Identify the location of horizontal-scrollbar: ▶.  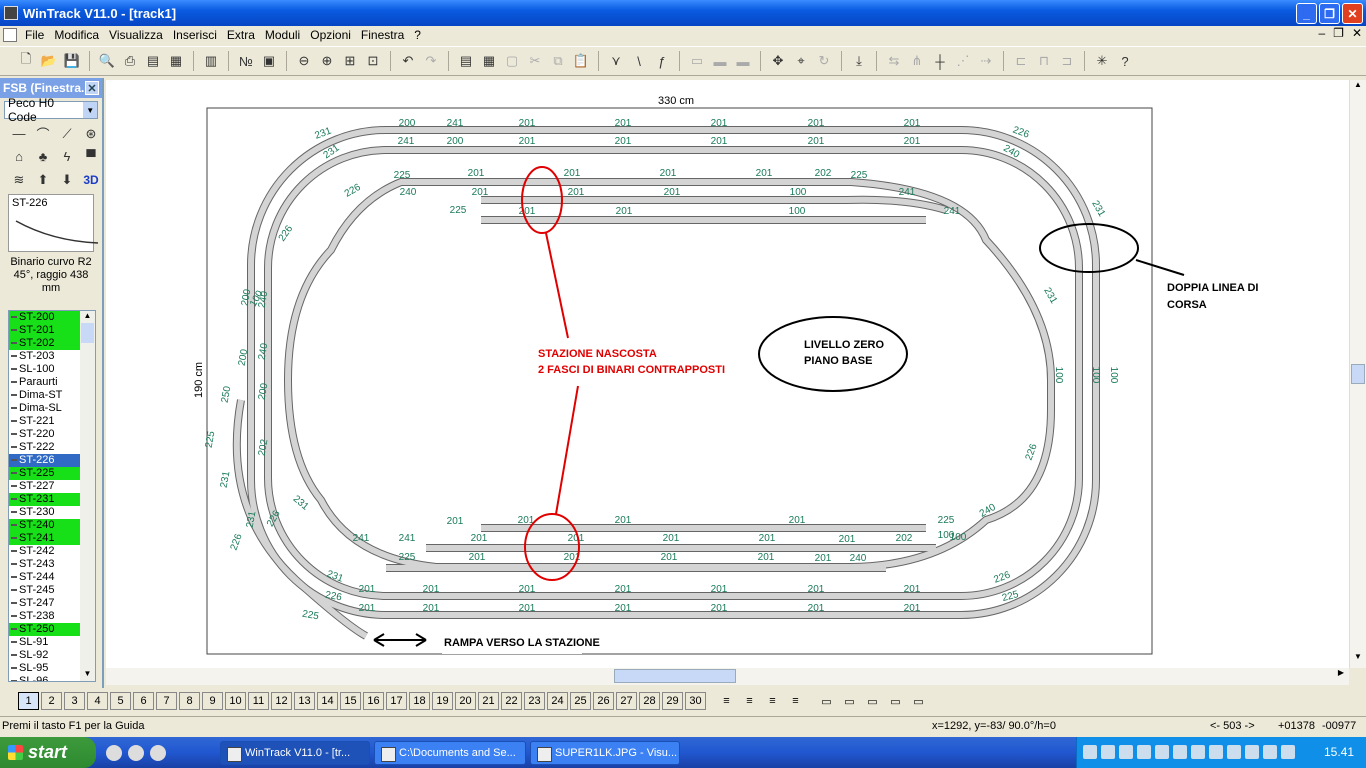
(727, 676).